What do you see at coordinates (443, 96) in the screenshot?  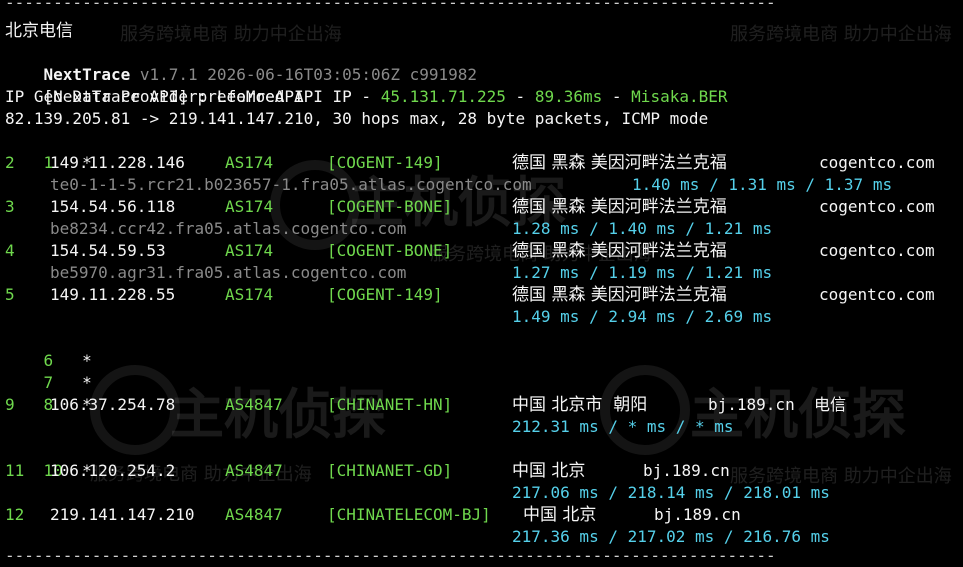 I see `api-ip: 45.131.71.225` at bounding box center [443, 96].